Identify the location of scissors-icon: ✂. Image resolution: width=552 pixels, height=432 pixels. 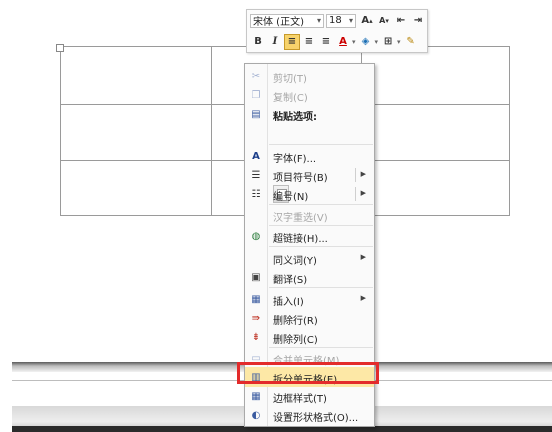
(256, 76).